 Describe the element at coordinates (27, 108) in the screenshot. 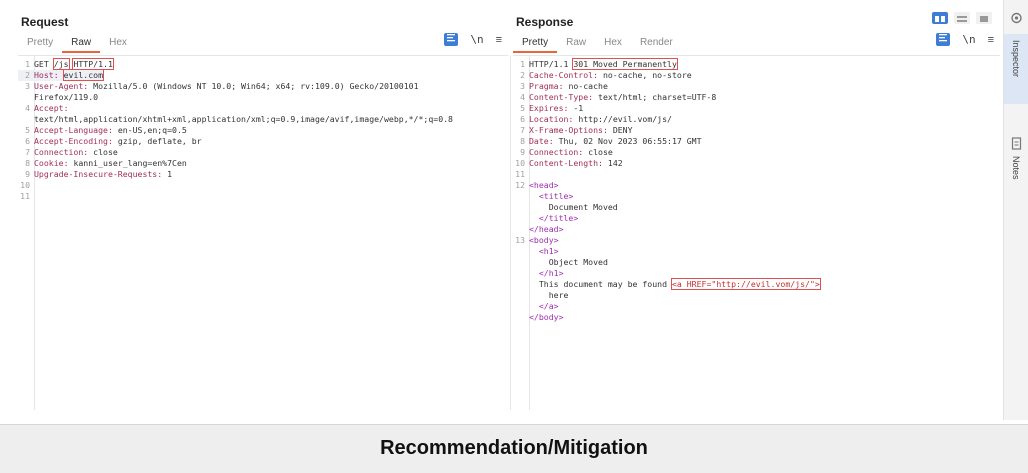

I see `line-number: 4` at that location.